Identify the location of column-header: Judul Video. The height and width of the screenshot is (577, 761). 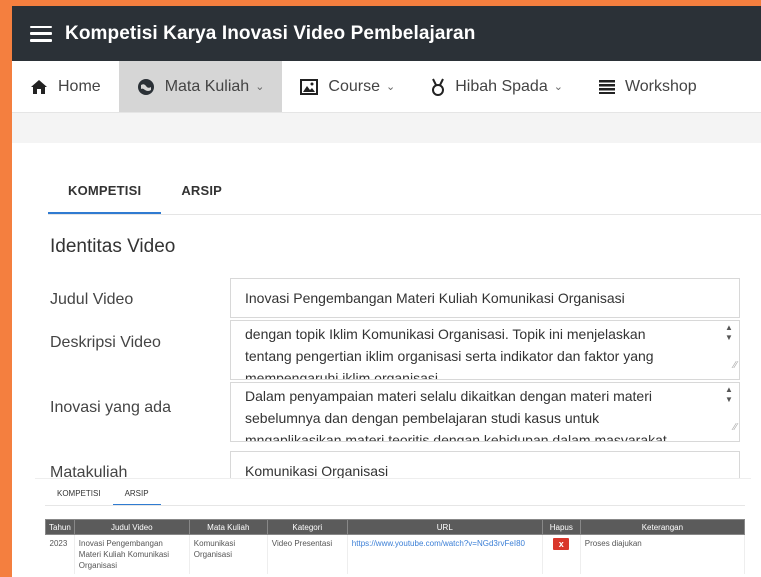
(131, 527).